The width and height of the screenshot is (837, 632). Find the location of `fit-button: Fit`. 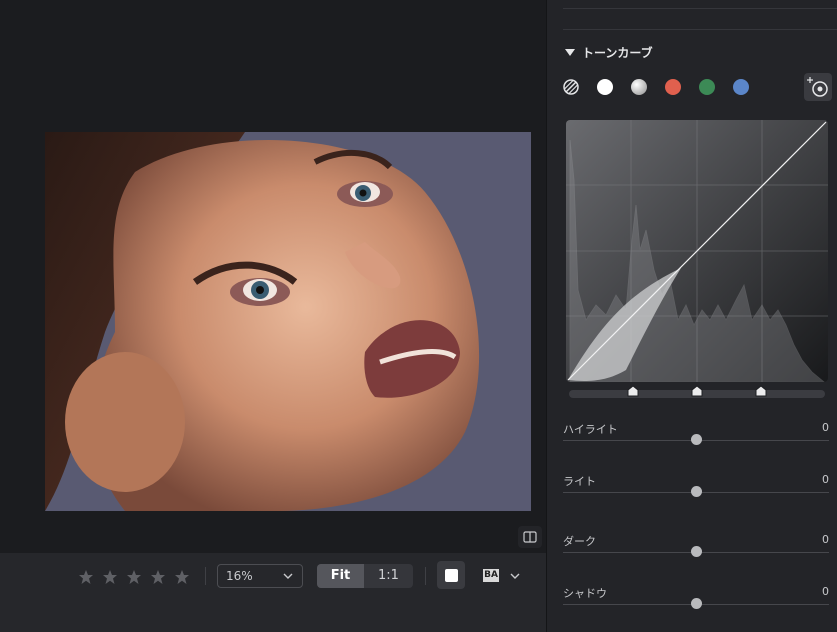

fit-button: Fit is located at coordinates (340, 576).